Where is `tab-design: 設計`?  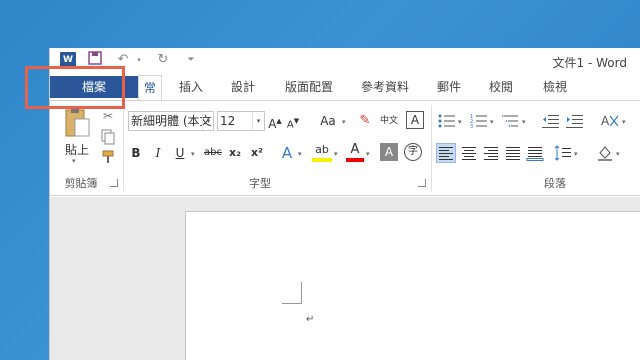 tab-design: 設計 is located at coordinates (243, 87).